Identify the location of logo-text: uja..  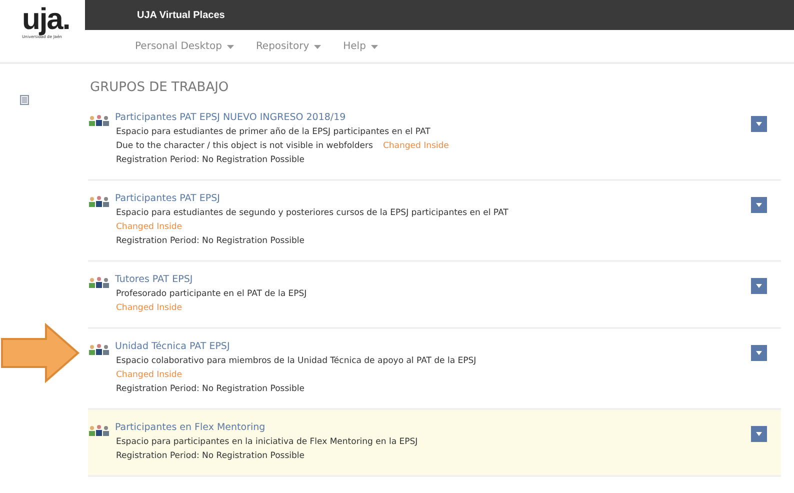
(46, 20).